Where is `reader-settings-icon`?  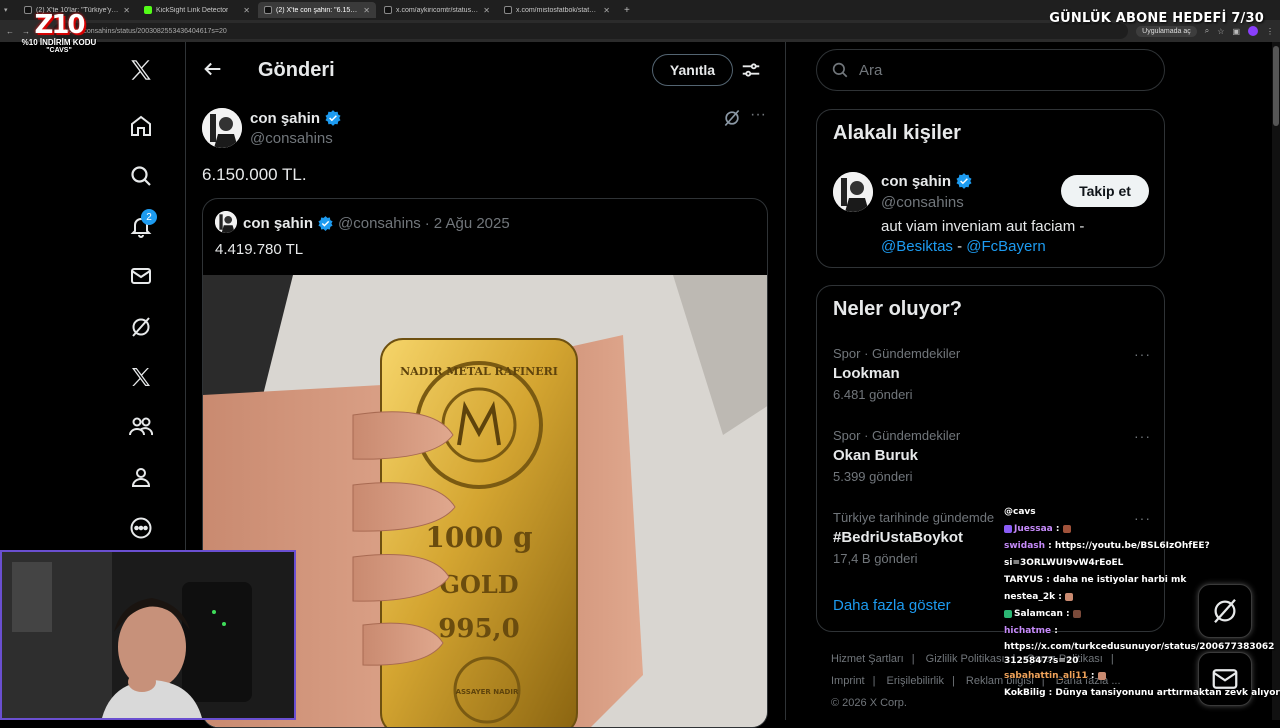
reader-settings-icon is located at coordinates (751, 70).